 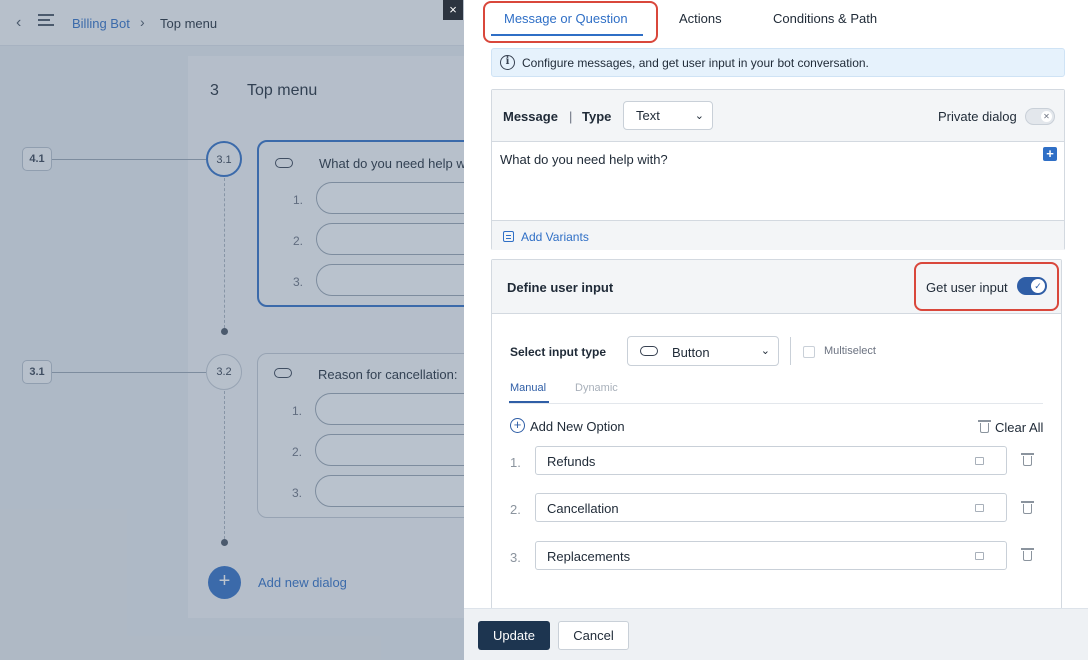 What do you see at coordinates (507, 62) in the screenshot?
I see `info-icon: i` at bounding box center [507, 62].